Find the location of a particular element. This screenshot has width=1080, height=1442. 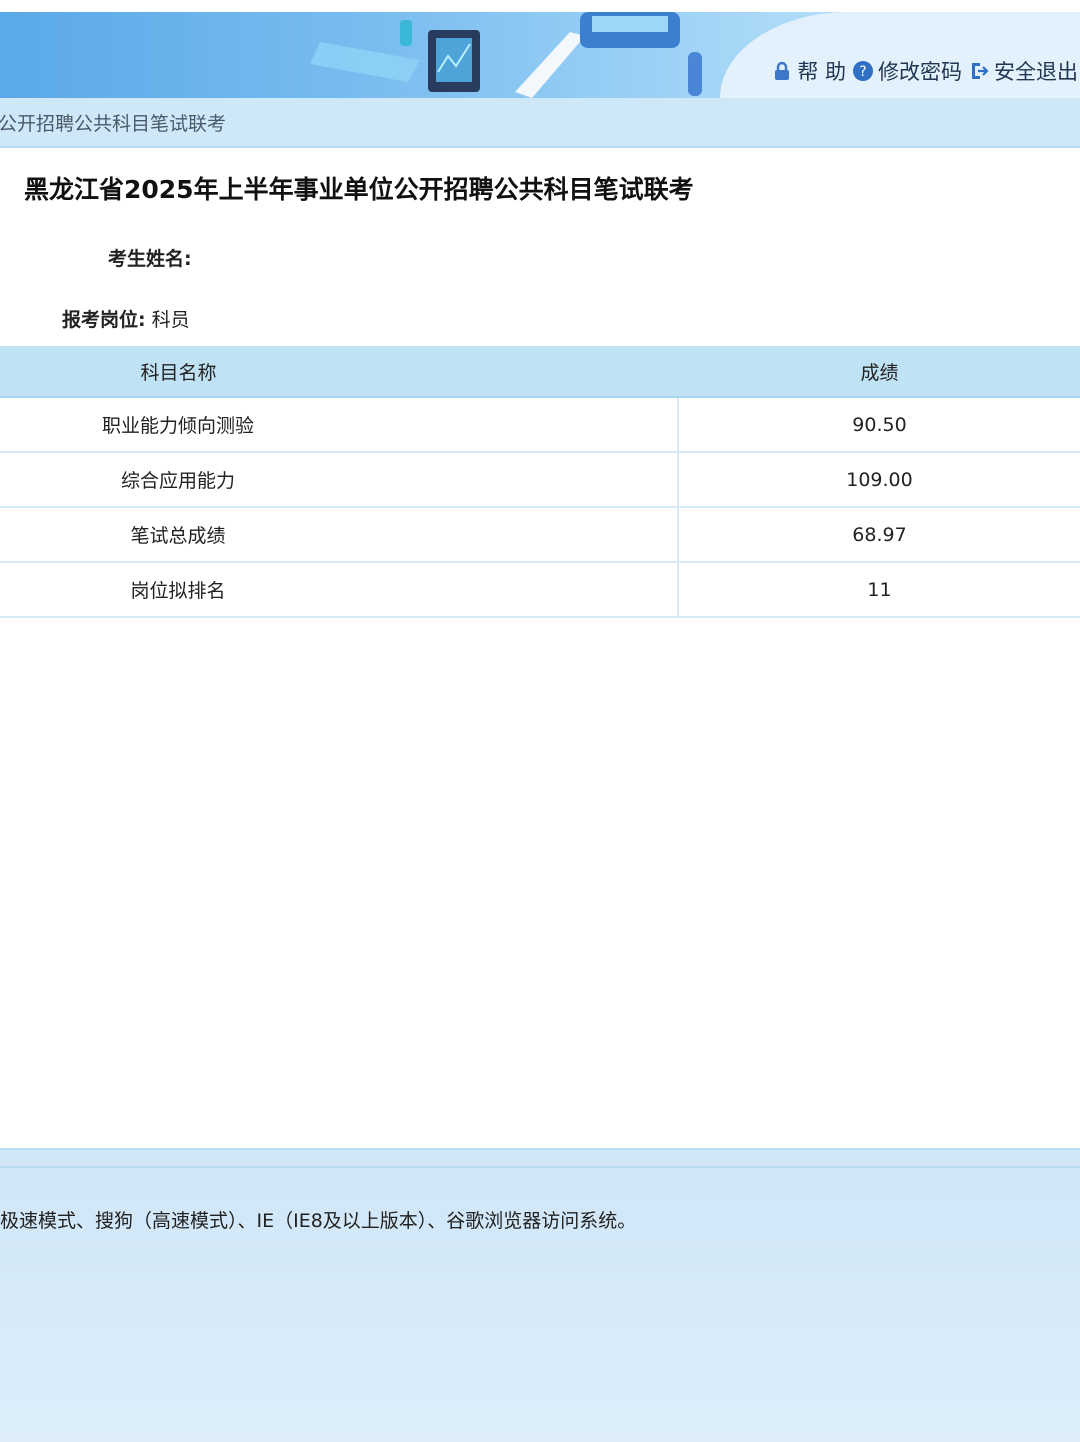

subject-cell: 笔试总成绩 is located at coordinates (339, 535).